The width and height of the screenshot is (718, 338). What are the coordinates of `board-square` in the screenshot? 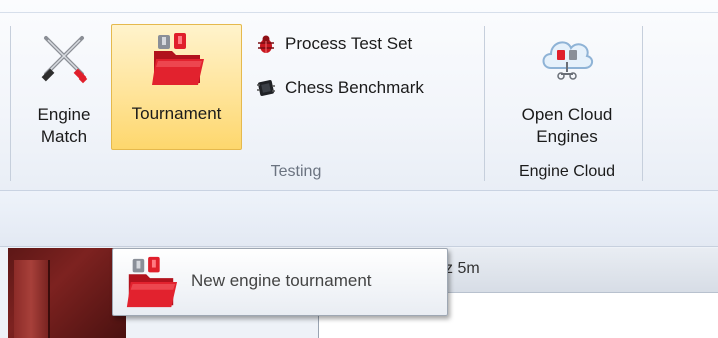 It's located at (32, 299).